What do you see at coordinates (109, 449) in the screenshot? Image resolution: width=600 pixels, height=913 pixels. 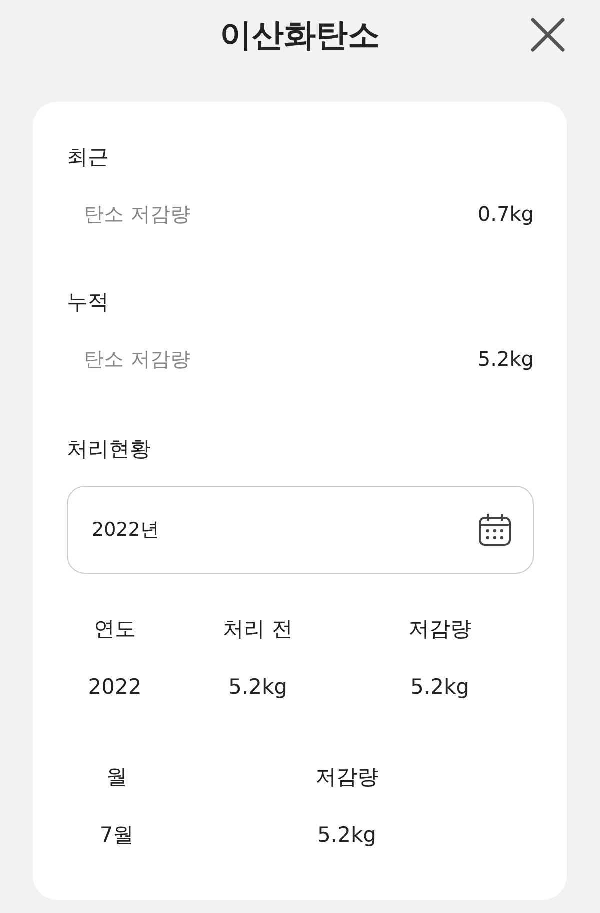 I see `section-heading: 처리현황` at bounding box center [109, 449].